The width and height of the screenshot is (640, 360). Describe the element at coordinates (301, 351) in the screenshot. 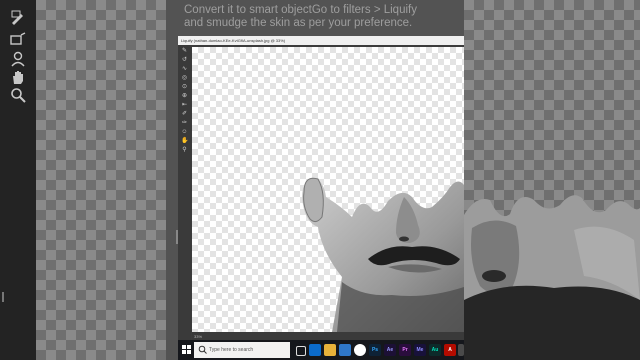

I see `task-view-icon` at that location.